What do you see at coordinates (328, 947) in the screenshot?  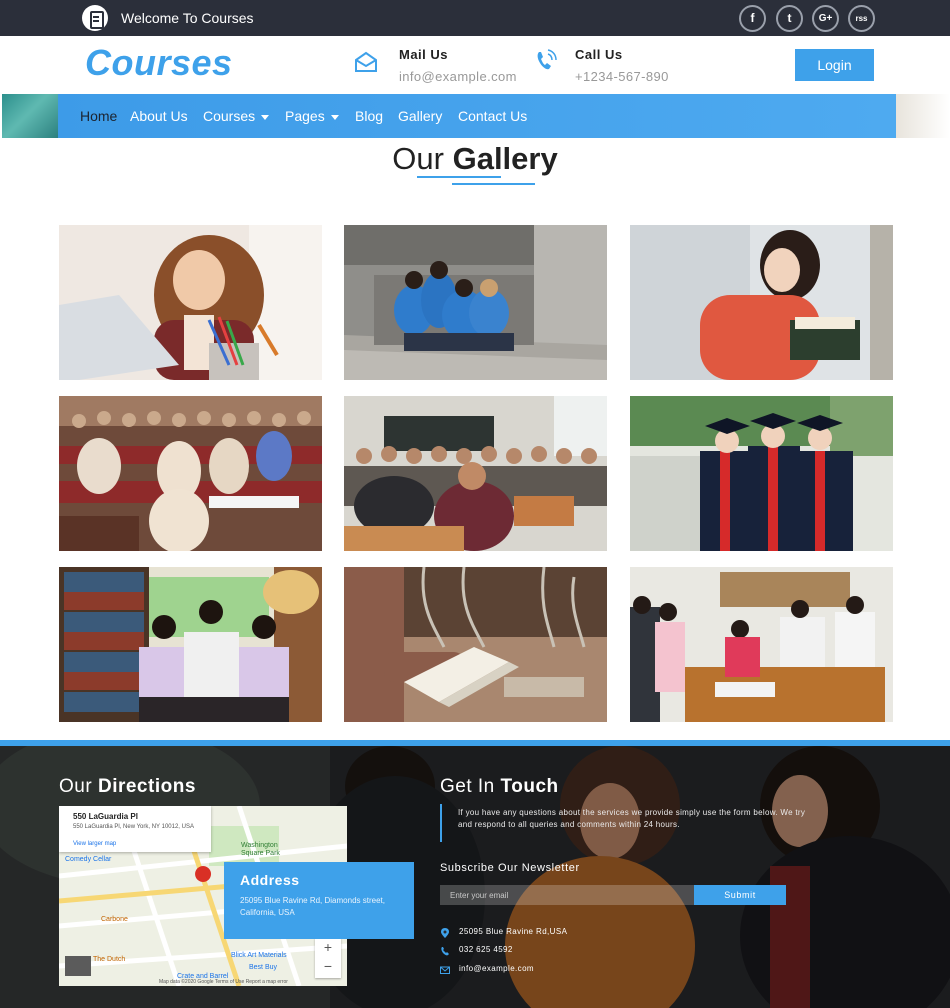 I see `zoom-in-button: +` at bounding box center [328, 947].